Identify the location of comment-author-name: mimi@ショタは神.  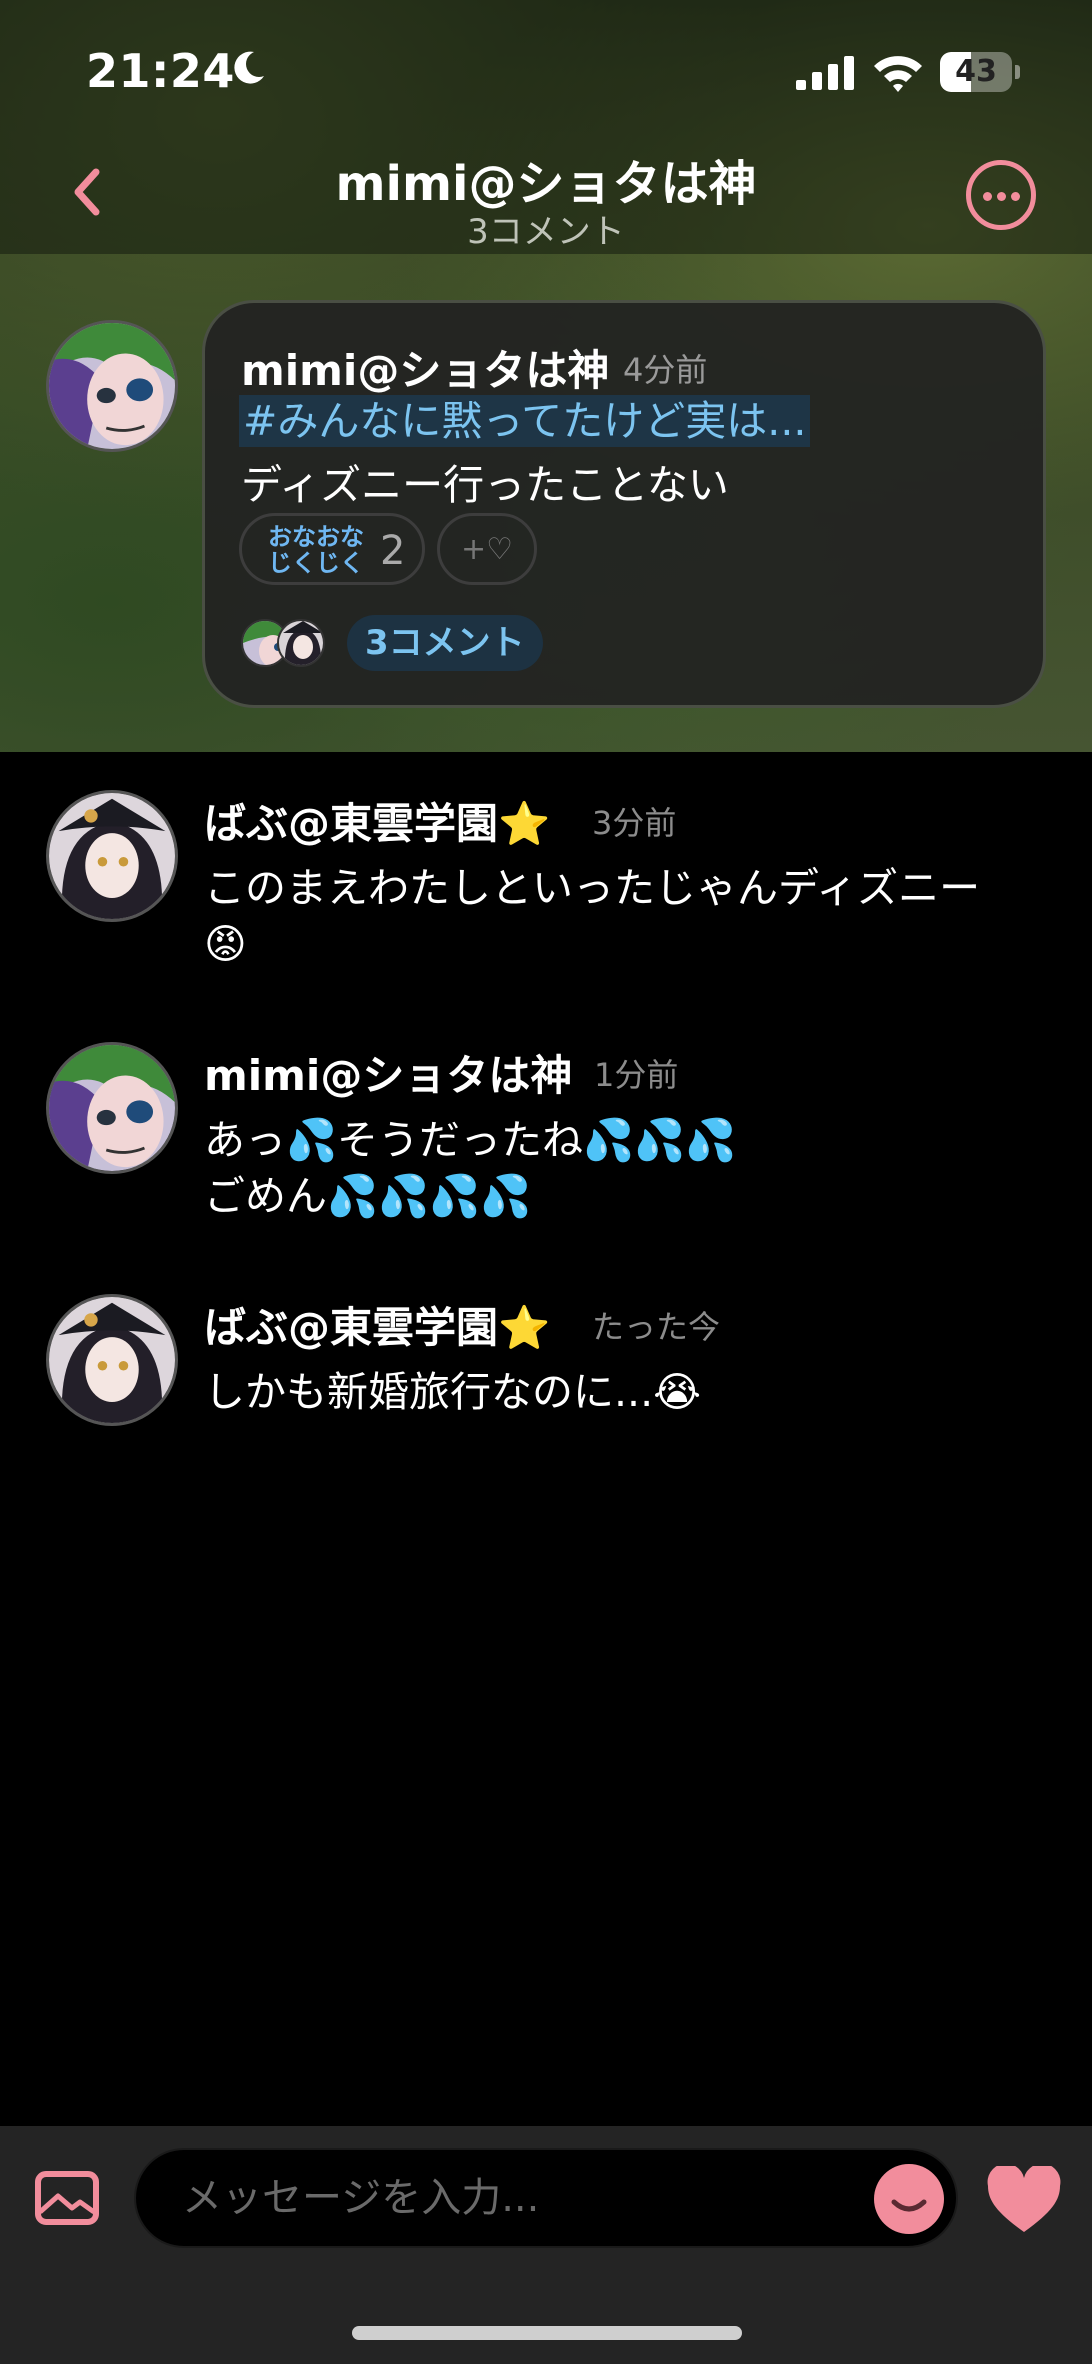
(388, 1072).